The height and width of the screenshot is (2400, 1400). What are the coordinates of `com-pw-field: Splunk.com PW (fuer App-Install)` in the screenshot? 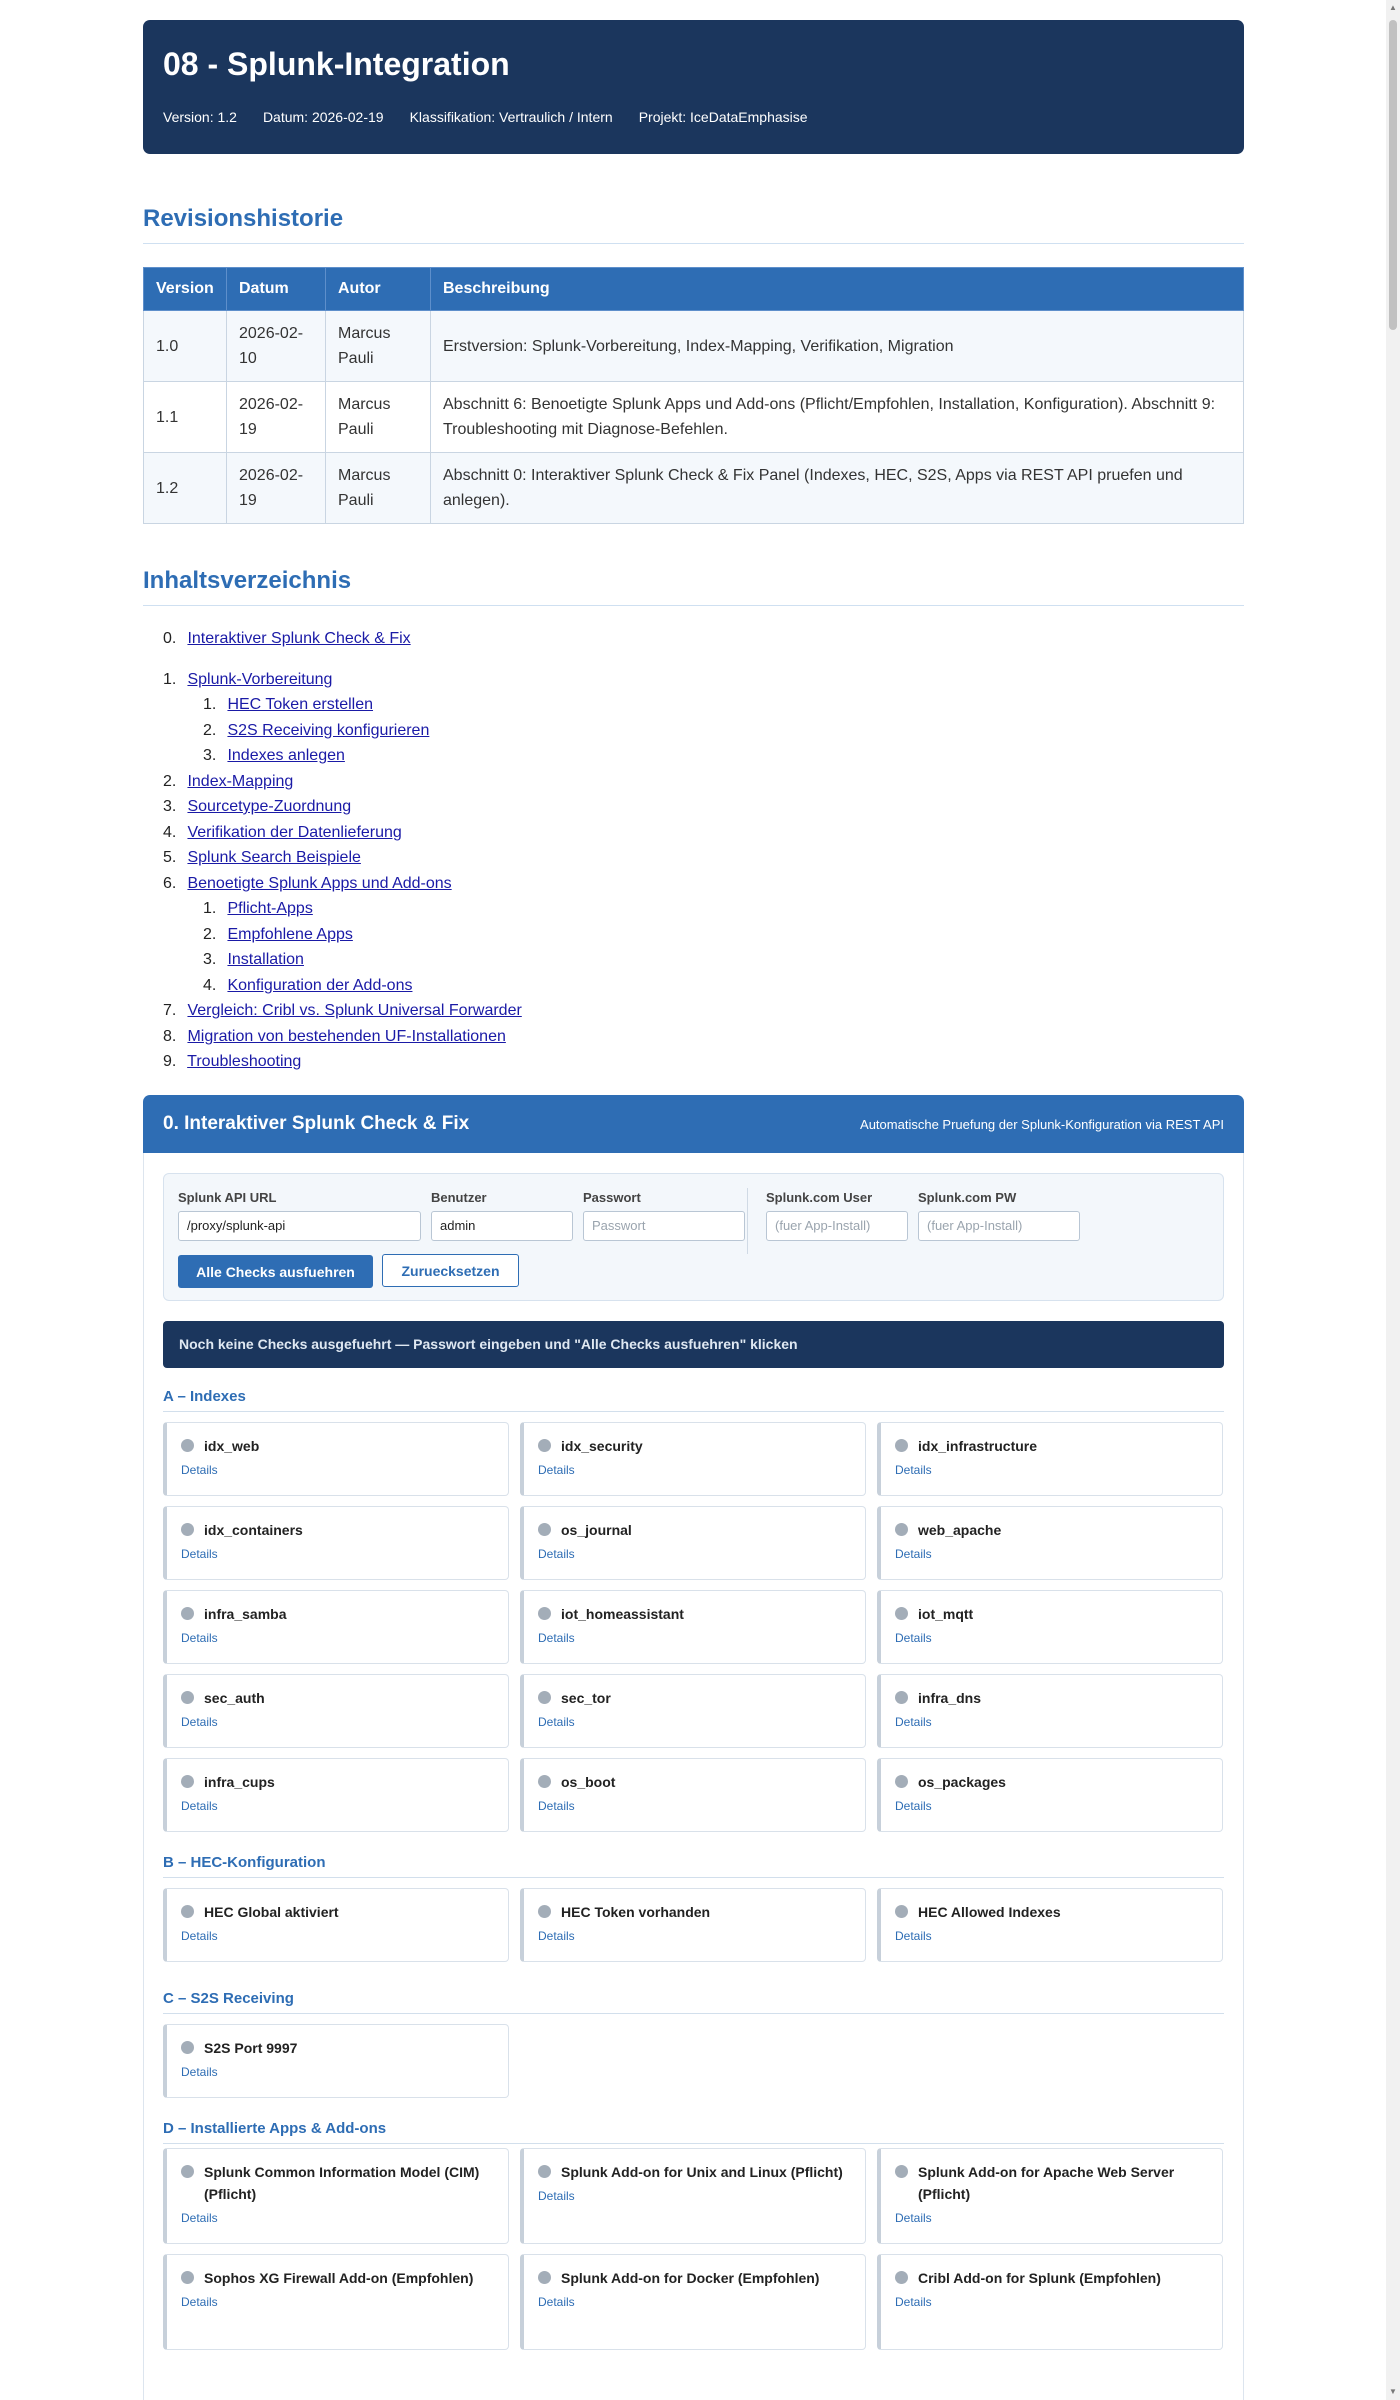 It's located at (999, 1215).